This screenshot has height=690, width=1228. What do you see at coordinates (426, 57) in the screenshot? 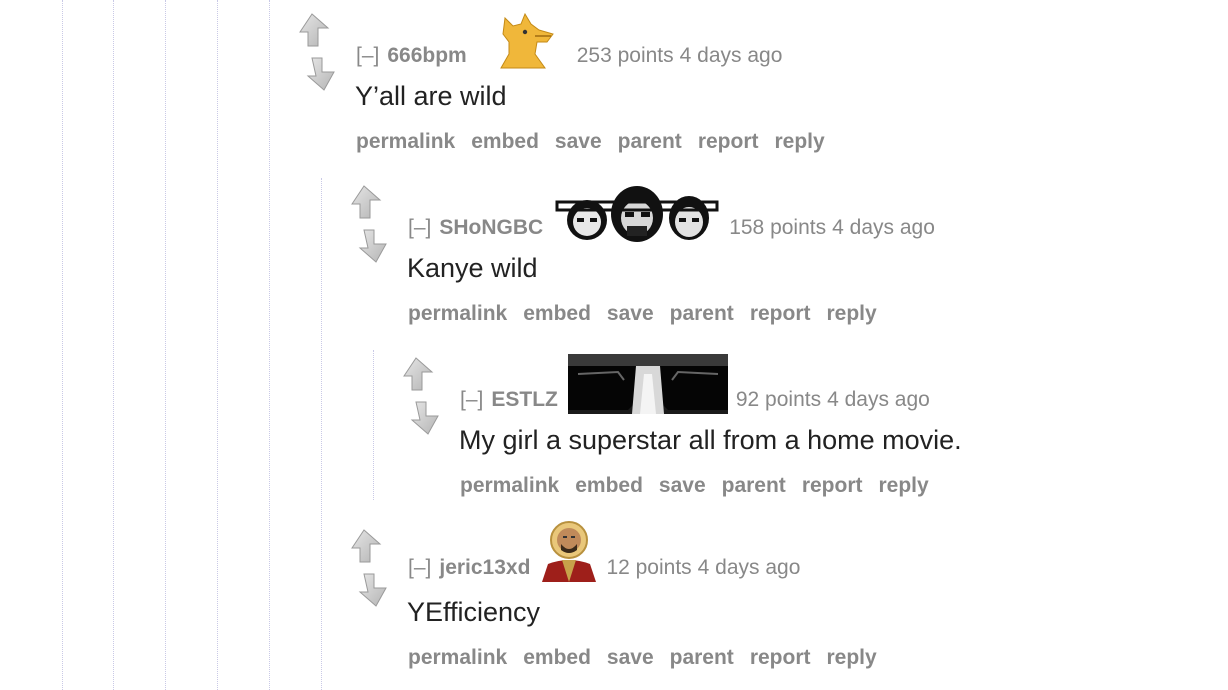
I see `author-link: 666bpm` at bounding box center [426, 57].